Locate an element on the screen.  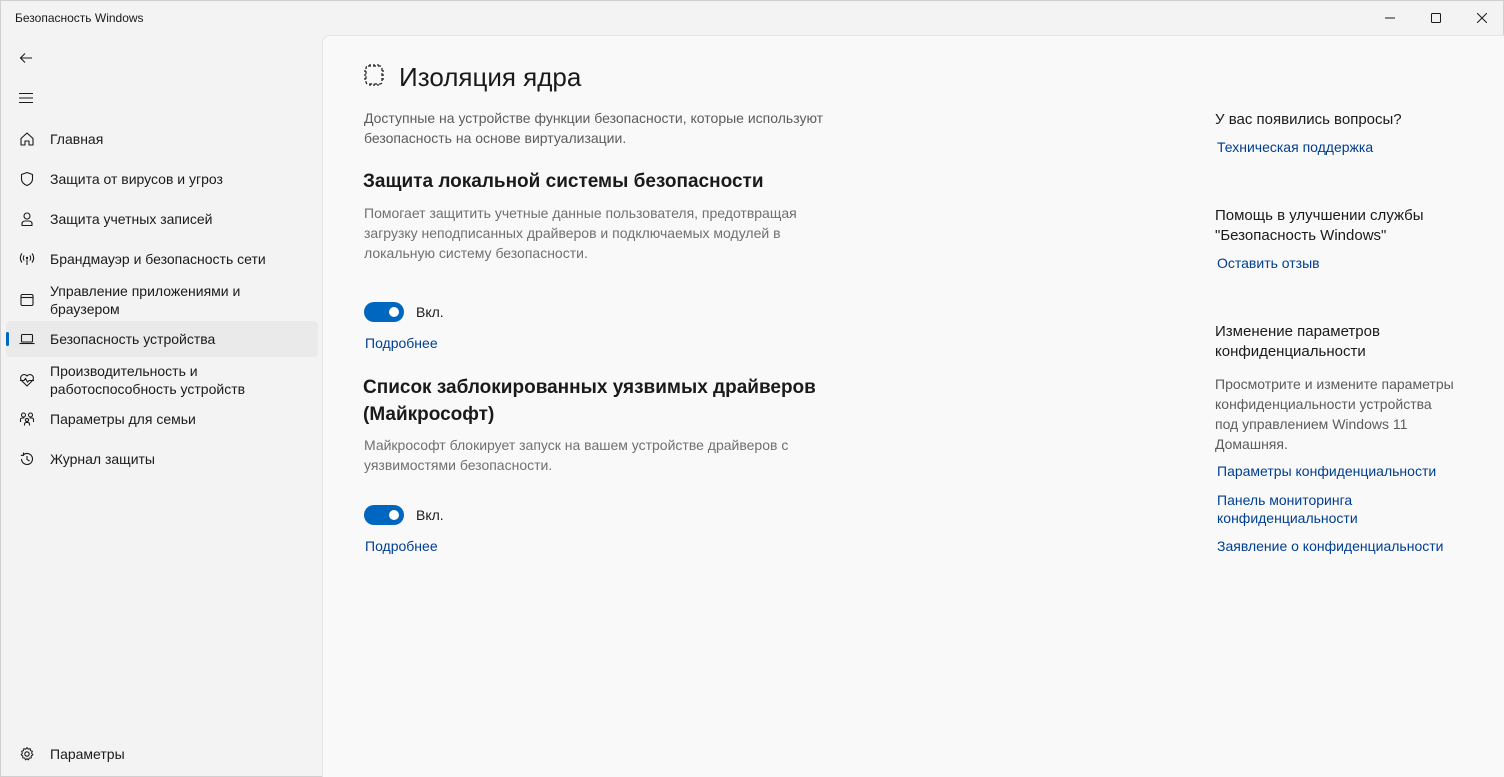
sidebar-item-protection-history: Журнал защиты is located at coordinates (162, 459).